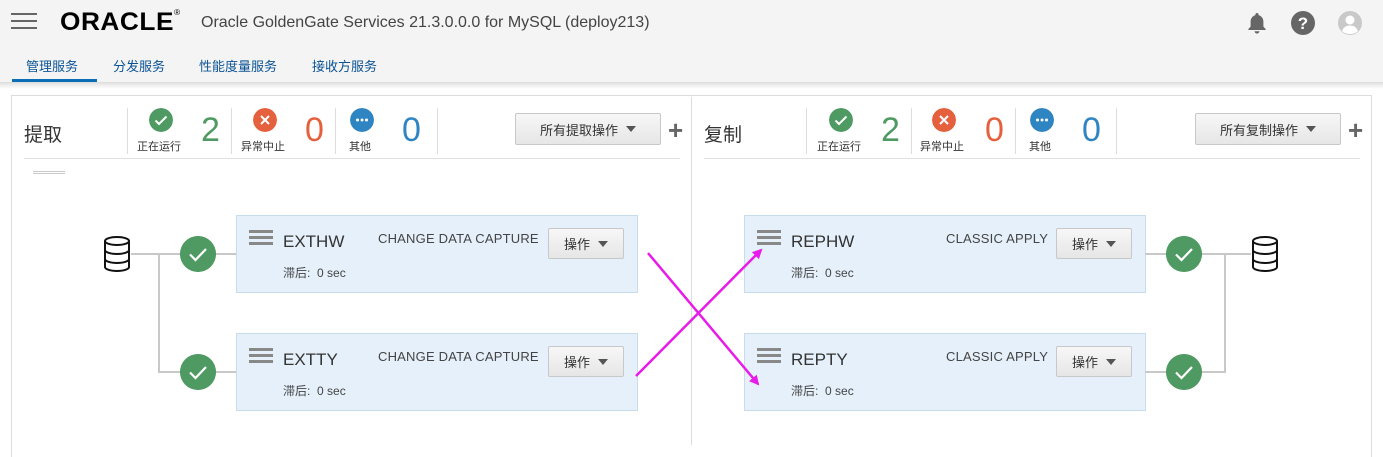 This screenshot has height=457, width=1383. I want to click on extract-card-exthw: EXTHW CHANGE DATA CAPTURE 滞后: 0 sec 操作, so click(437, 254).